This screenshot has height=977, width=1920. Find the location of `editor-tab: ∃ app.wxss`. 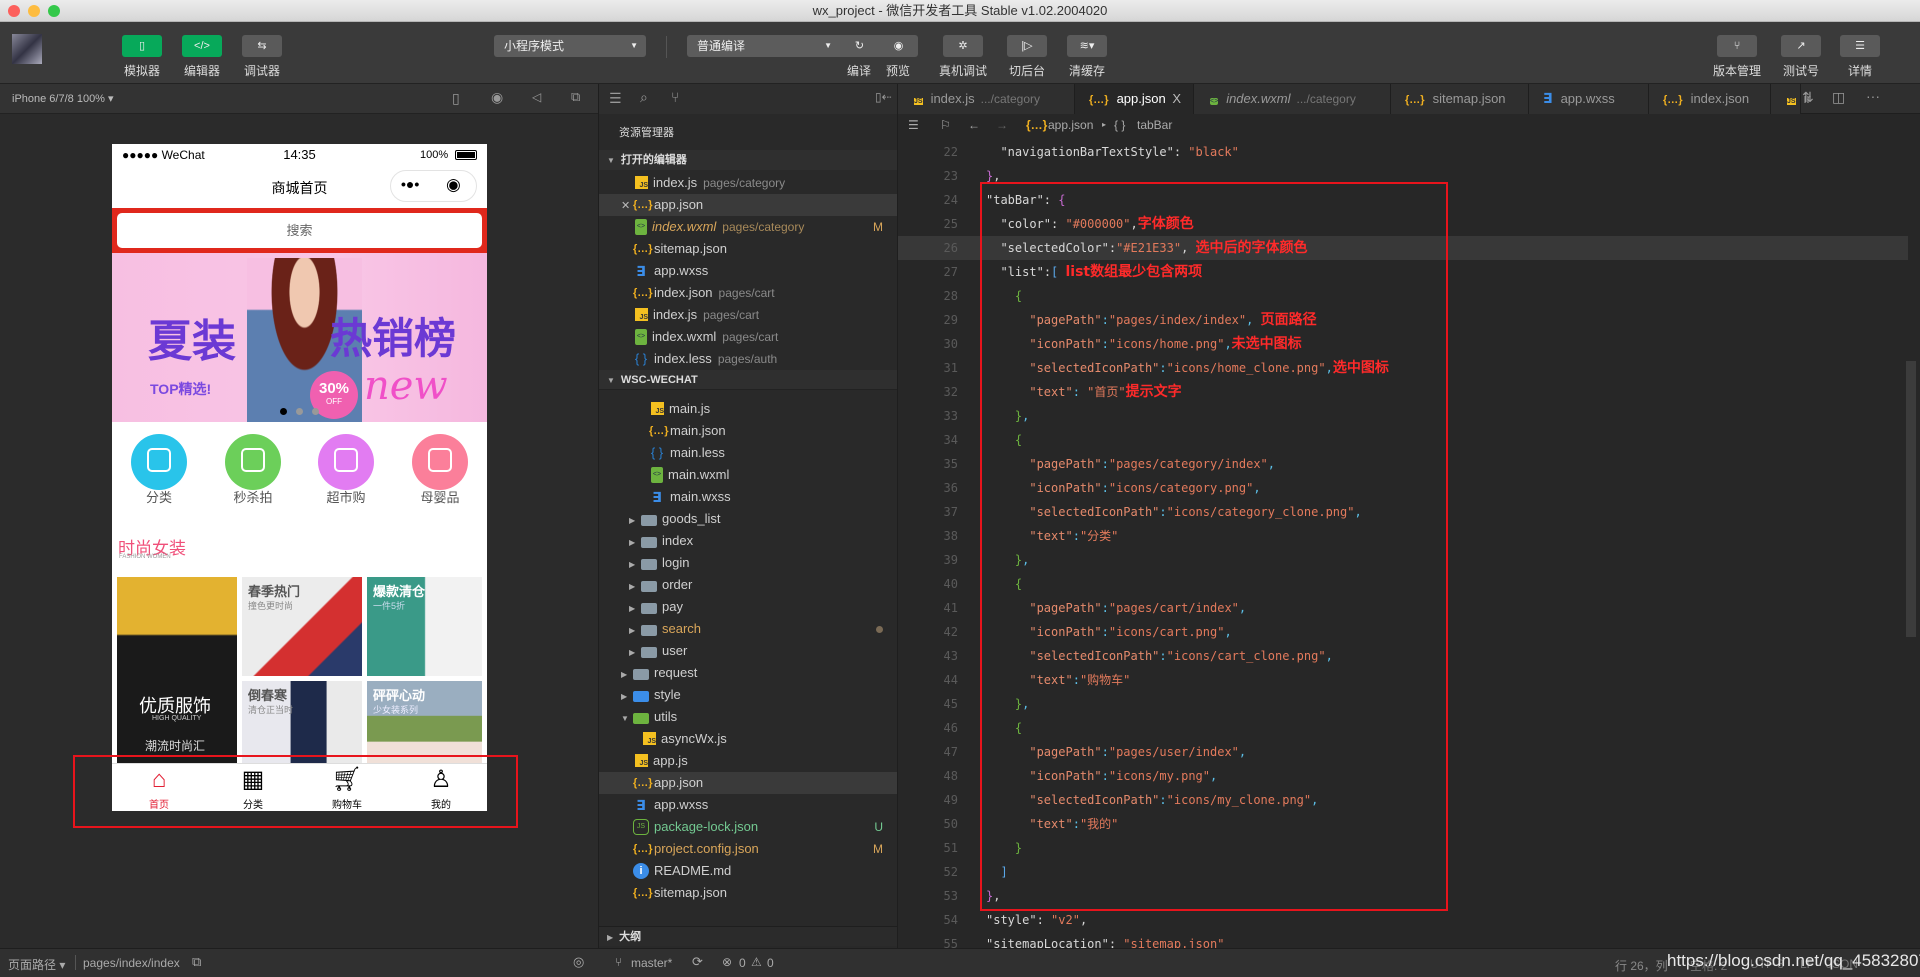

editor-tab: ∃ app.wxss is located at coordinates (1589, 99).